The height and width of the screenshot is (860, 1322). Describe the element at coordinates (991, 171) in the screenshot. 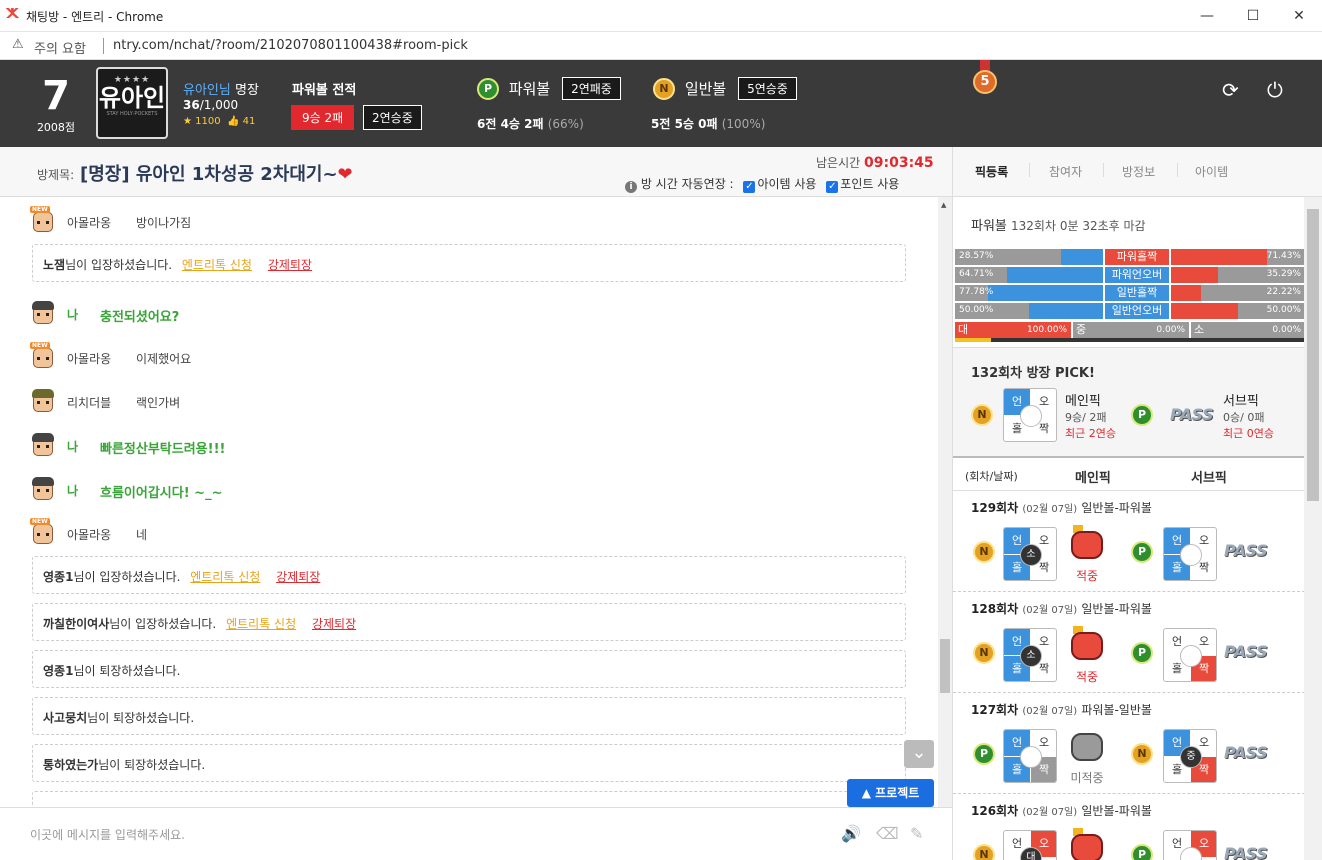

I see `tab-pick: 픽등록` at that location.